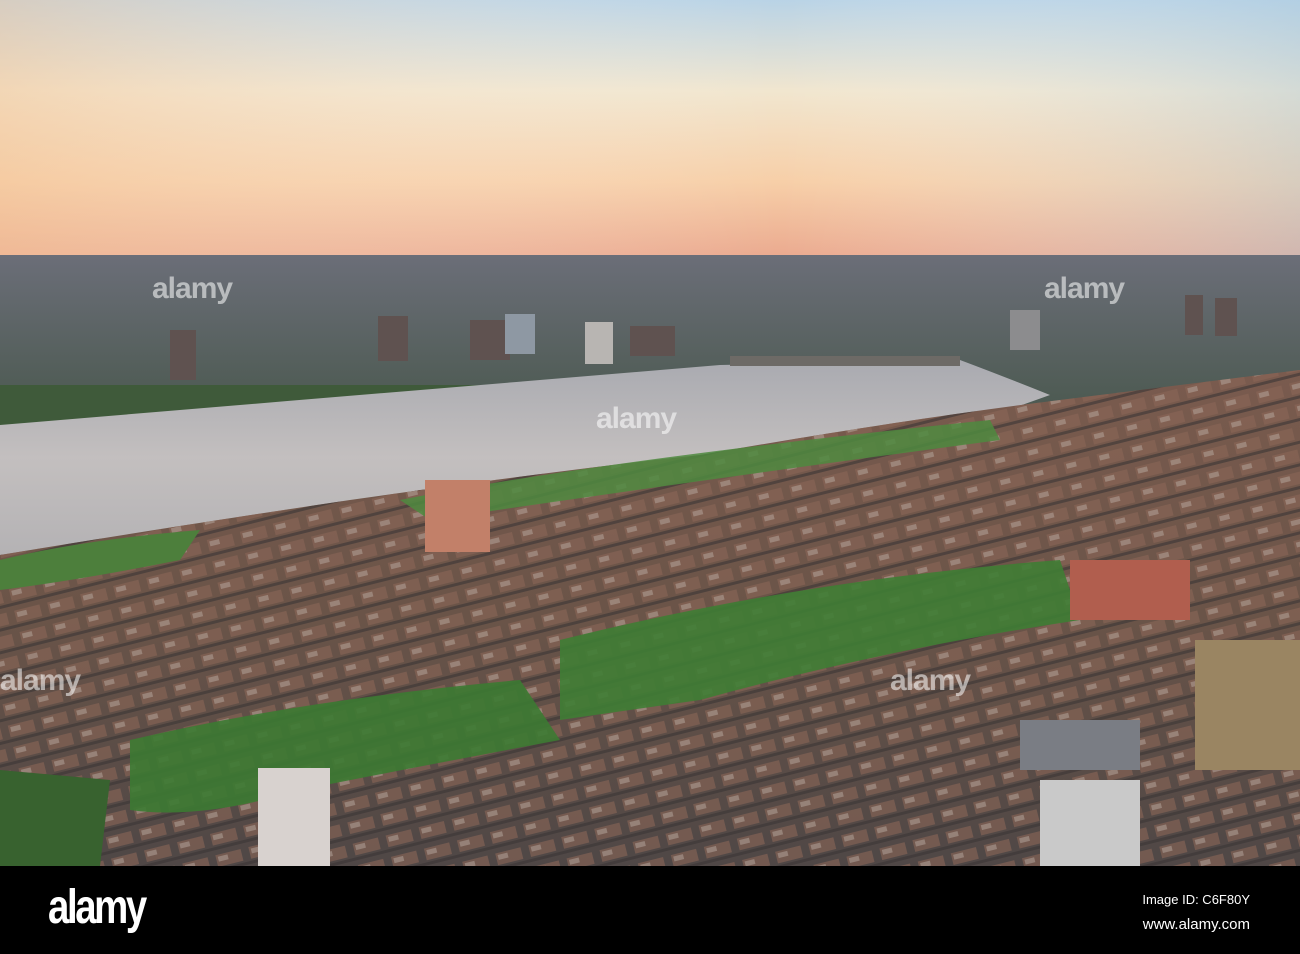 This screenshot has height=954, width=1300. What do you see at coordinates (650, 910) in the screenshot?
I see `footer-bar: alamy Image ID: C6F80Y www.alamy.com` at bounding box center [650, 910].